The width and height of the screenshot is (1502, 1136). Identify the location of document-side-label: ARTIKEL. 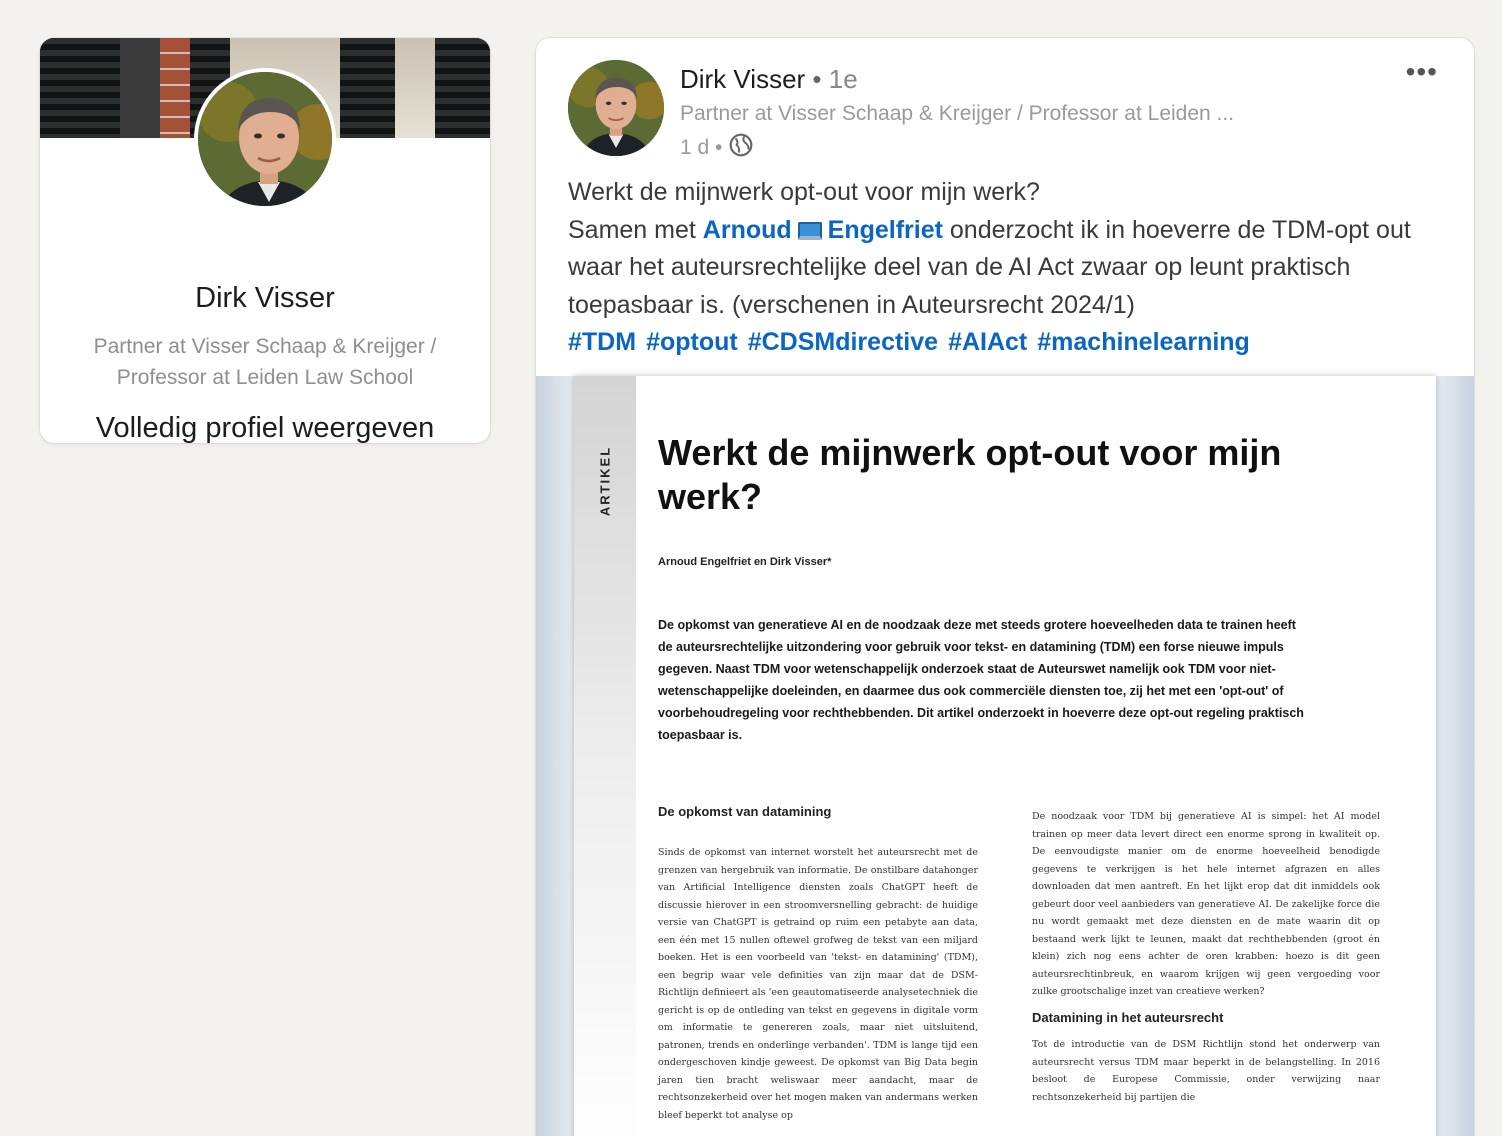
(605, 481).